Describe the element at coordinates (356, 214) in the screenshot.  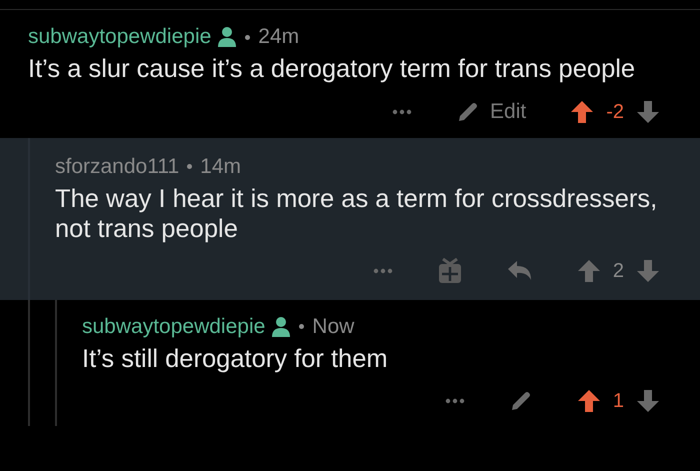
I see `comment-text: The way I hear it is more as a term for crossdressers, not trans people` at that location.